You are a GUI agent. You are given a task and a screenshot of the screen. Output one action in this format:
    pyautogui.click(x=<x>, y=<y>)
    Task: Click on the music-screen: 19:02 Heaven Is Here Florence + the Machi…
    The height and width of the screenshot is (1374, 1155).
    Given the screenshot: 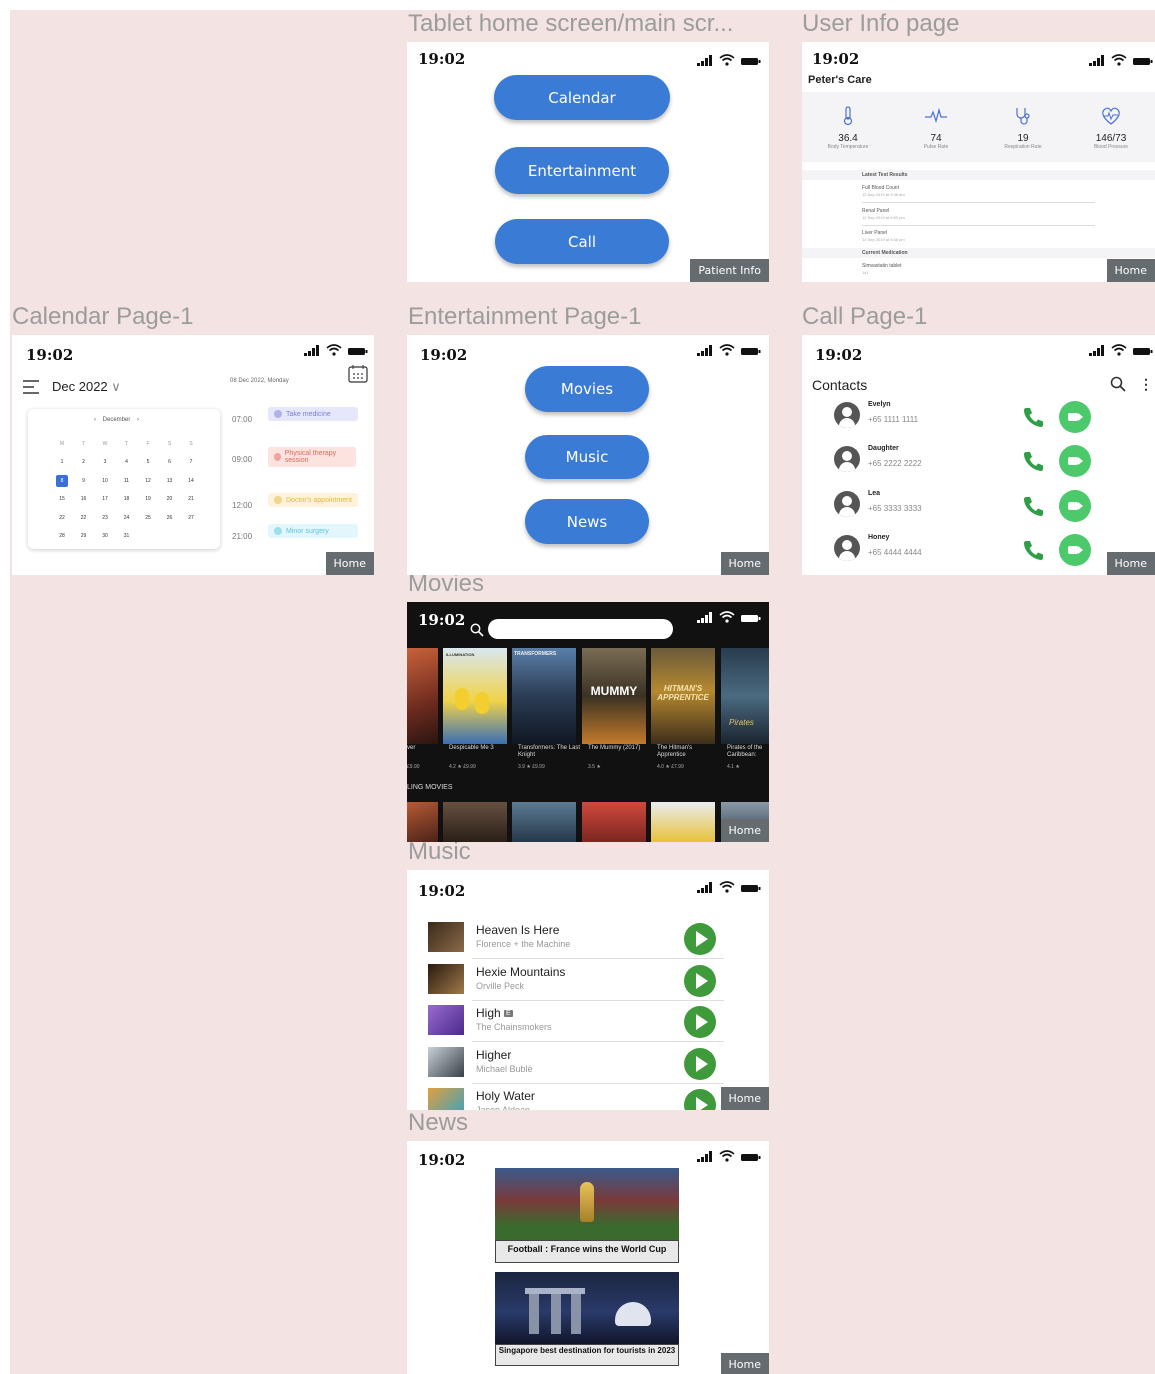 What is the action you would take?
    pyautogui.click(x=588, y=990)
    